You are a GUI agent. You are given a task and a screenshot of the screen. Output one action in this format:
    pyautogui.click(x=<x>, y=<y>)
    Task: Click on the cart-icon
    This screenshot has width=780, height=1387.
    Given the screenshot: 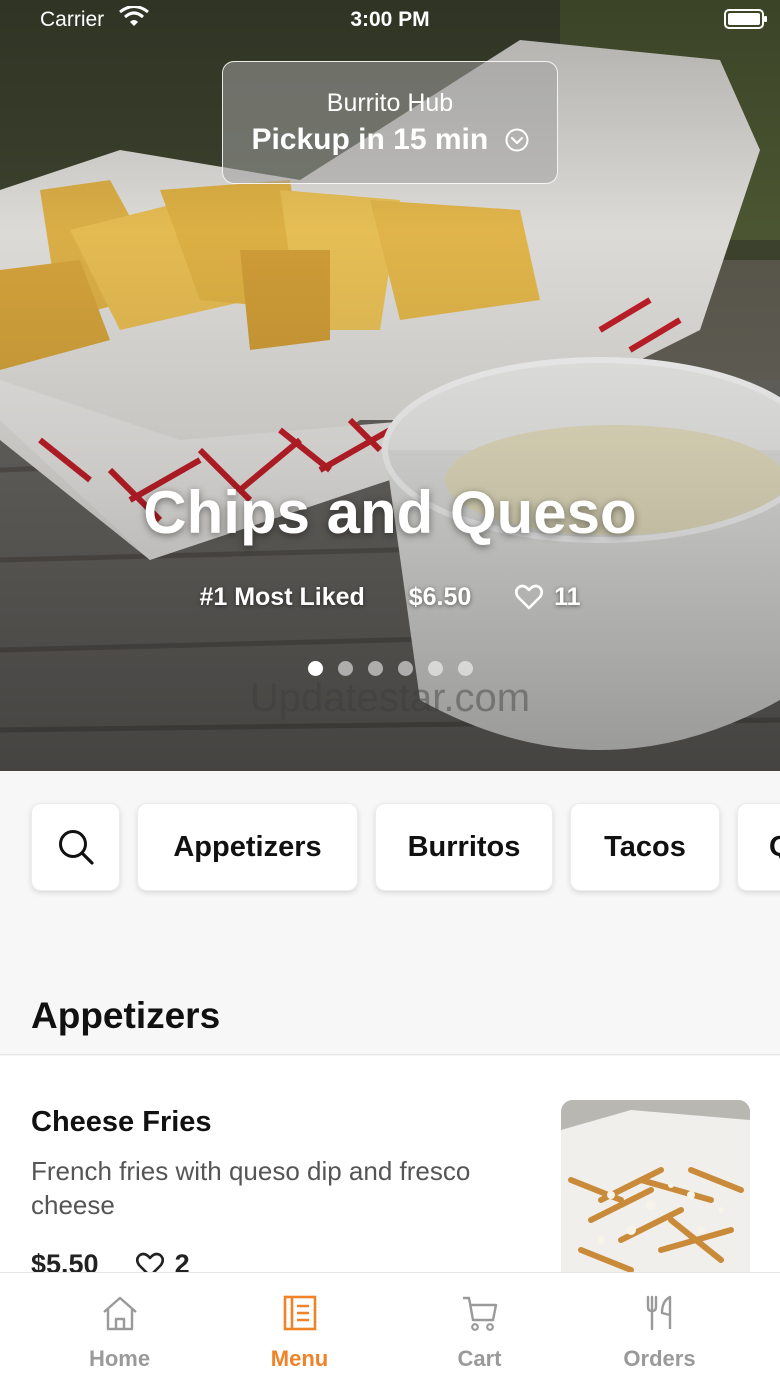 What is the action you would take?
    pyautogui.click(x=480, y=1313)
    